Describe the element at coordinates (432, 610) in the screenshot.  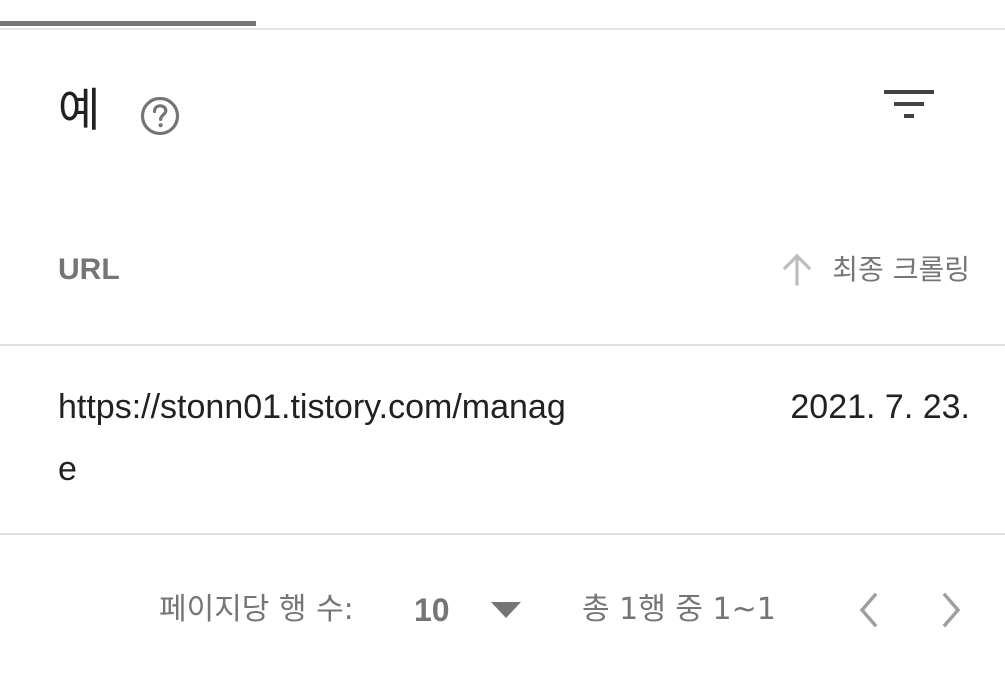
I see `rows-per-page-value: 10` at that location.